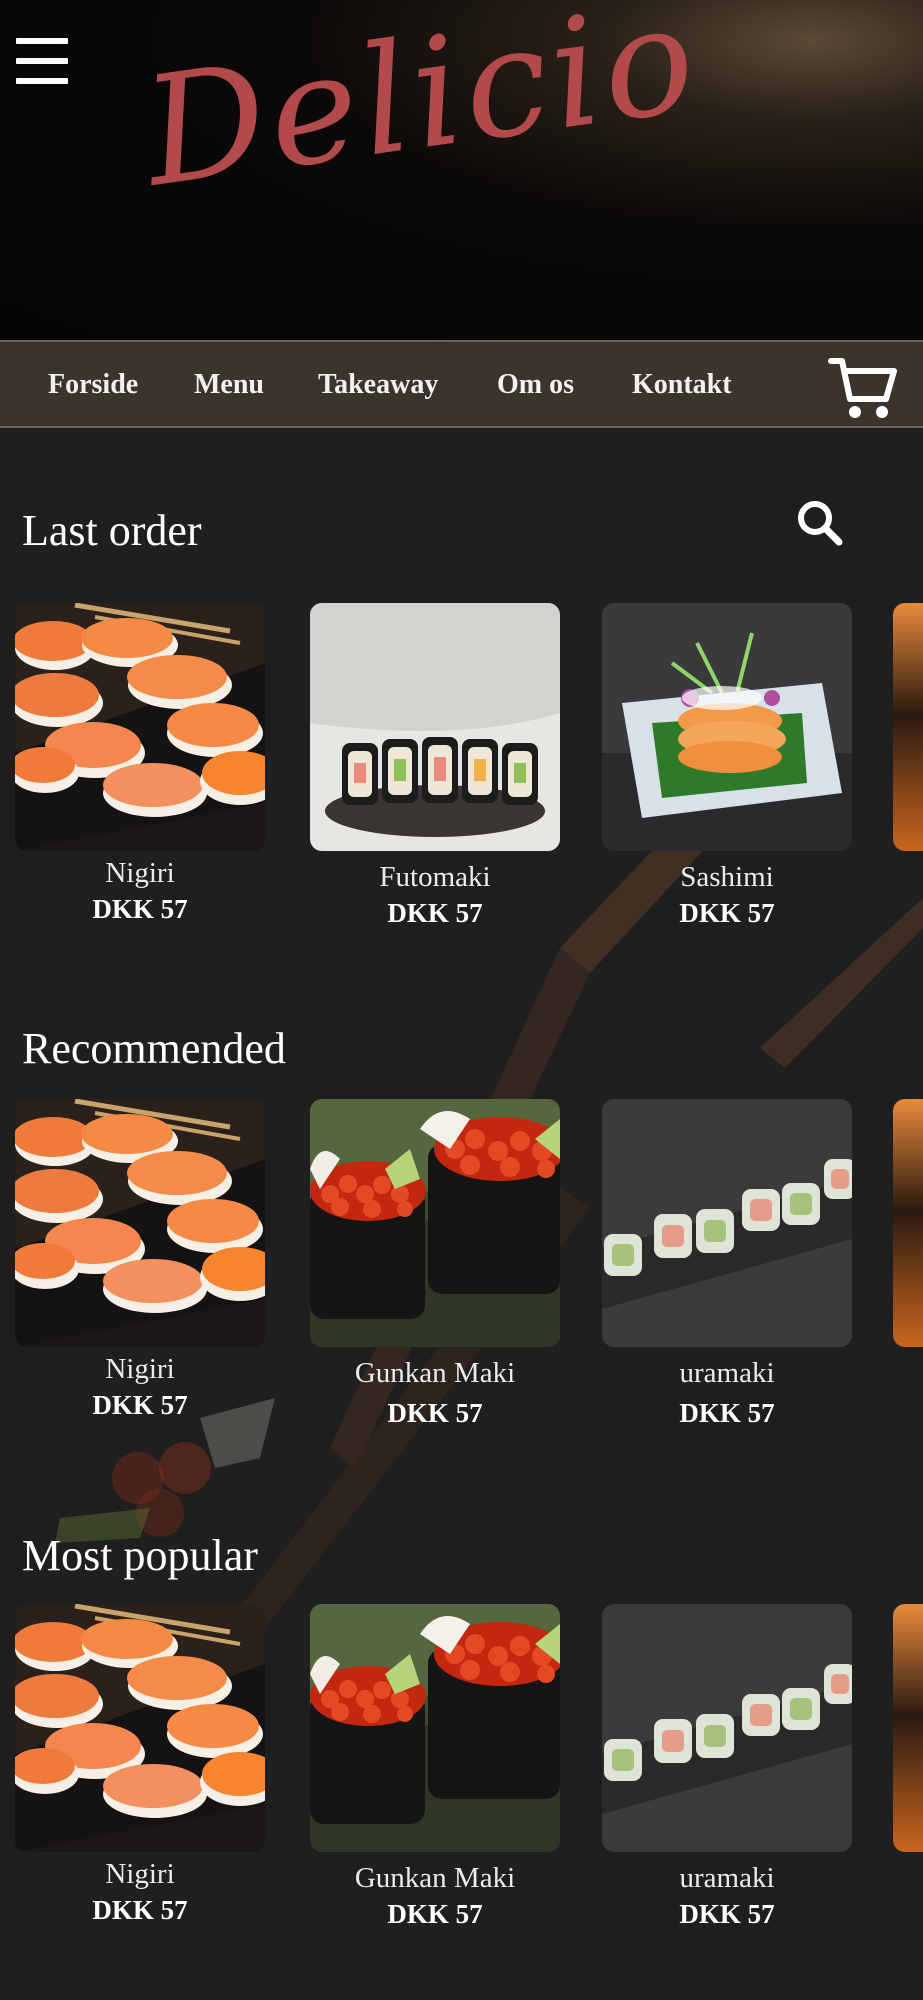 The width and height of the screenshot is (923, 2000). I want to click on product-card-futomaki: Futomaki DKK 57, so click(435, 766).